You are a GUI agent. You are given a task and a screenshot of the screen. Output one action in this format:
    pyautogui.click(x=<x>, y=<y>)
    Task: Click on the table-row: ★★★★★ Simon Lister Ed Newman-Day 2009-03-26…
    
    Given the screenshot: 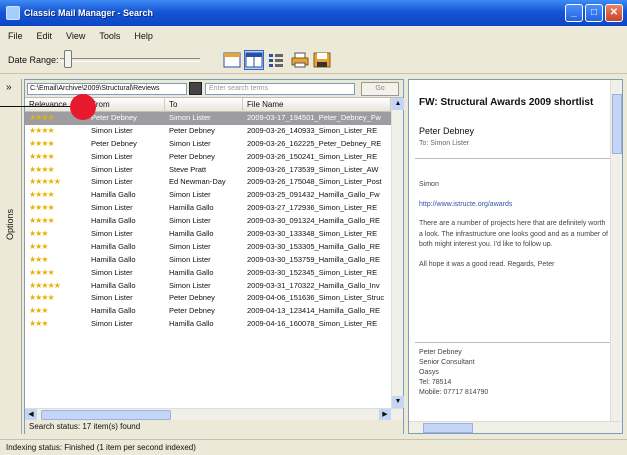 What is the action you would take?
    pyautogui.click(x=208, y=182)
    